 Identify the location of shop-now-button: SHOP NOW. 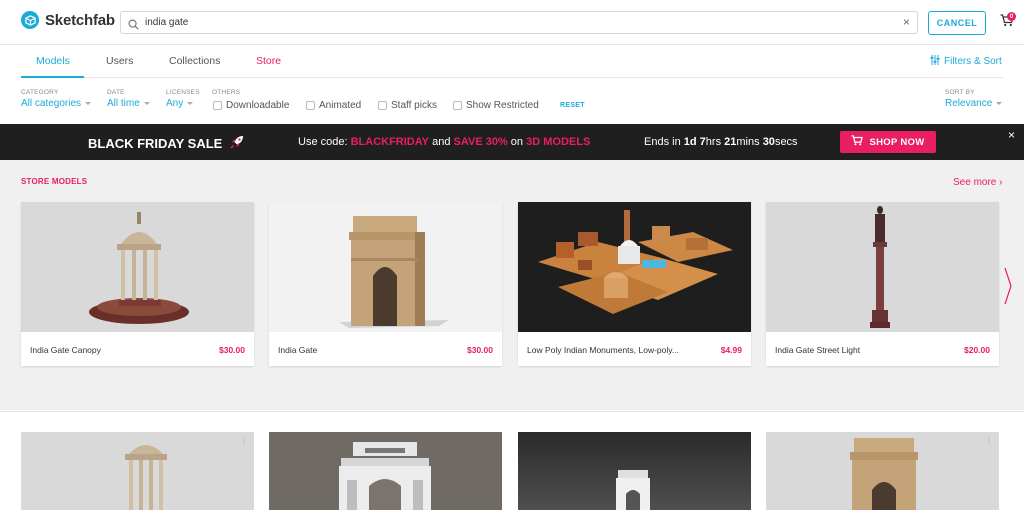
(888, 142).